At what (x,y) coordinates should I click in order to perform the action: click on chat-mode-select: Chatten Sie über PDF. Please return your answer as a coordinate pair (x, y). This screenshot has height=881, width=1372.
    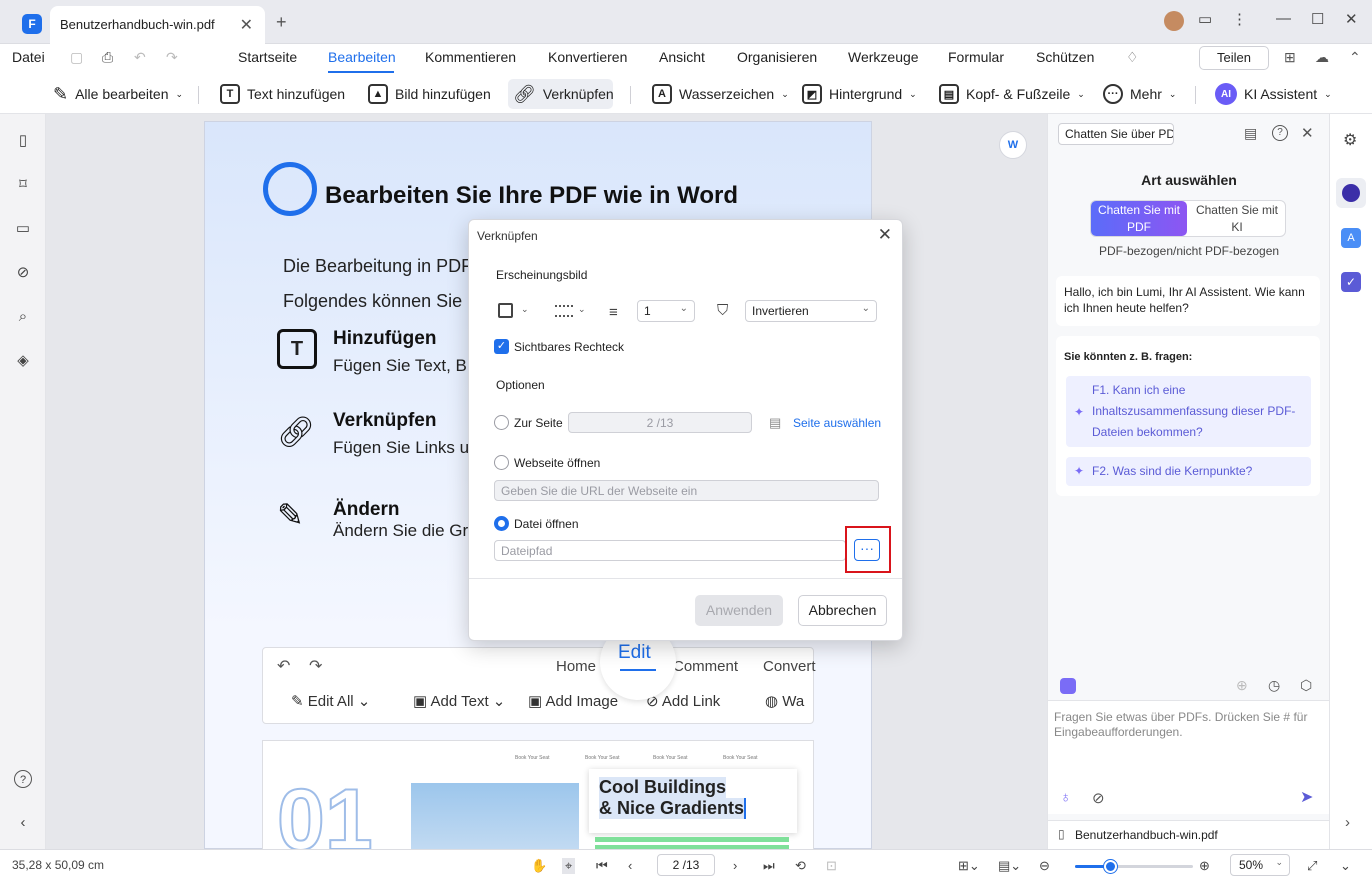
    Looking at the image, I should click on (1116, 134).